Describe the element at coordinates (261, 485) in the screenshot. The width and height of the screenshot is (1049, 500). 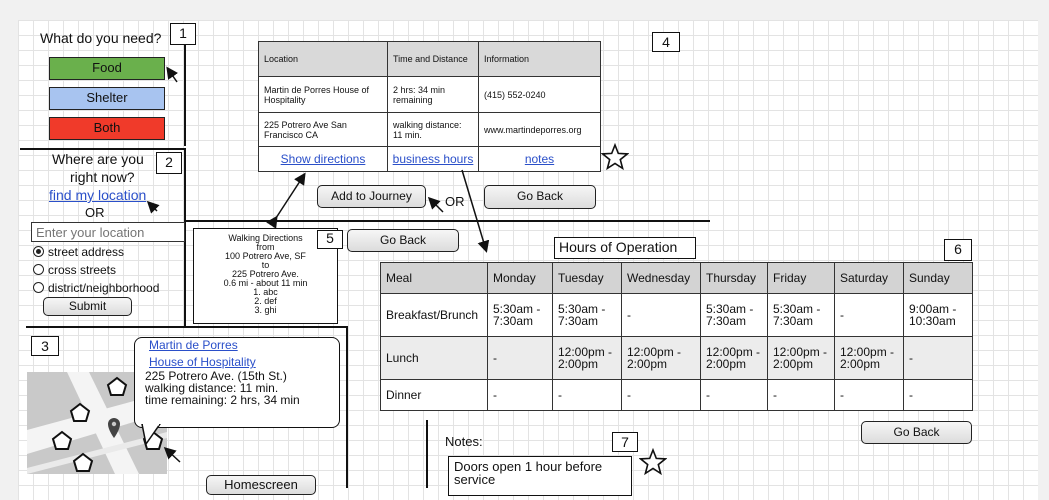
I see `homescreen-button: Homescreen` at that location.